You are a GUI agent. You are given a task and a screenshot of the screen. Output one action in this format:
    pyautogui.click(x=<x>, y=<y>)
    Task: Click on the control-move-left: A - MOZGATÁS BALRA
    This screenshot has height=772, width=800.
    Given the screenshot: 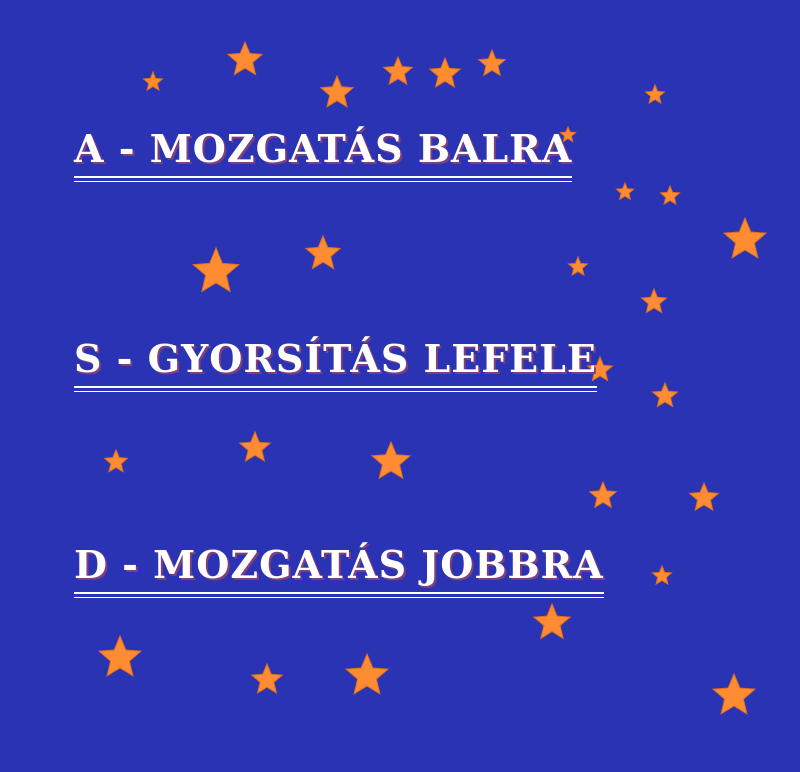 What is the action you would take?
    pyautogui.click(x=323, y=156)
    